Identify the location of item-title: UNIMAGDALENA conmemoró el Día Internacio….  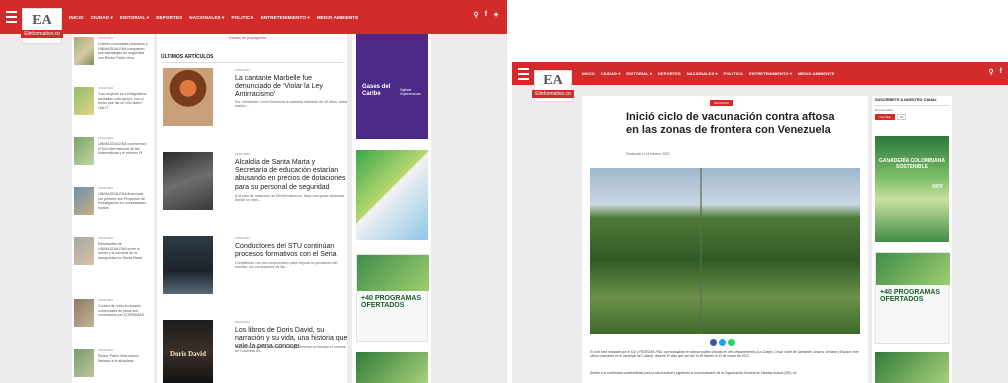
(123, 149).